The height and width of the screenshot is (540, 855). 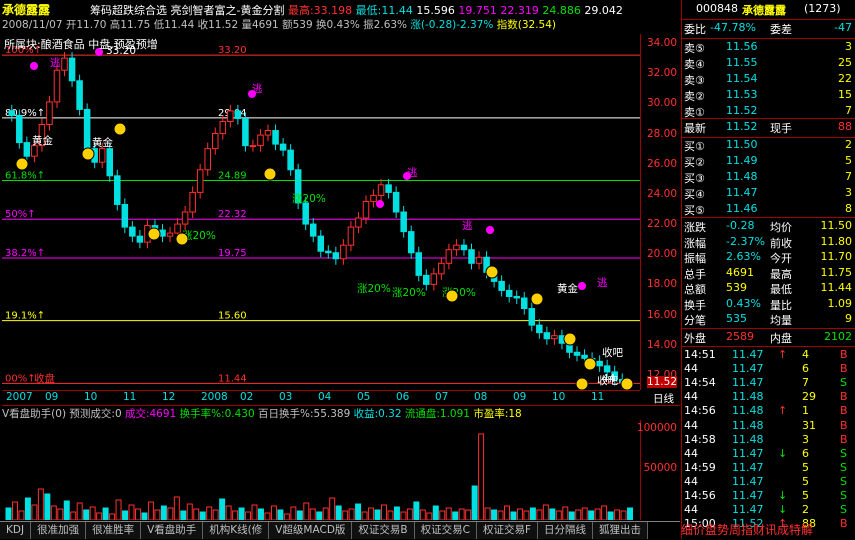 I want to click on period-label: 日线, so click(x=663, y=398).